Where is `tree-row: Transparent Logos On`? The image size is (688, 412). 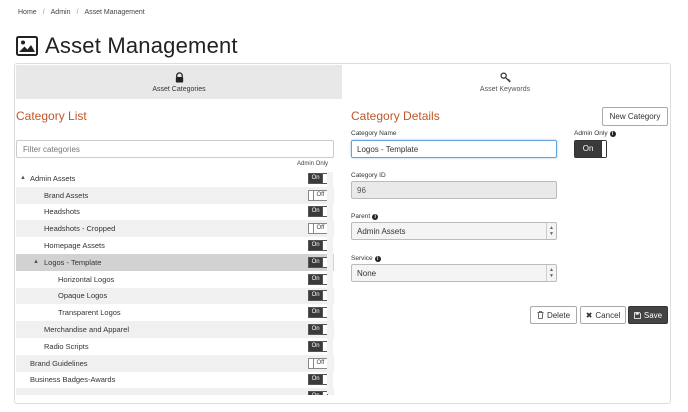 tree-row: Transparent Logos On is located at coordinates (175, 312).